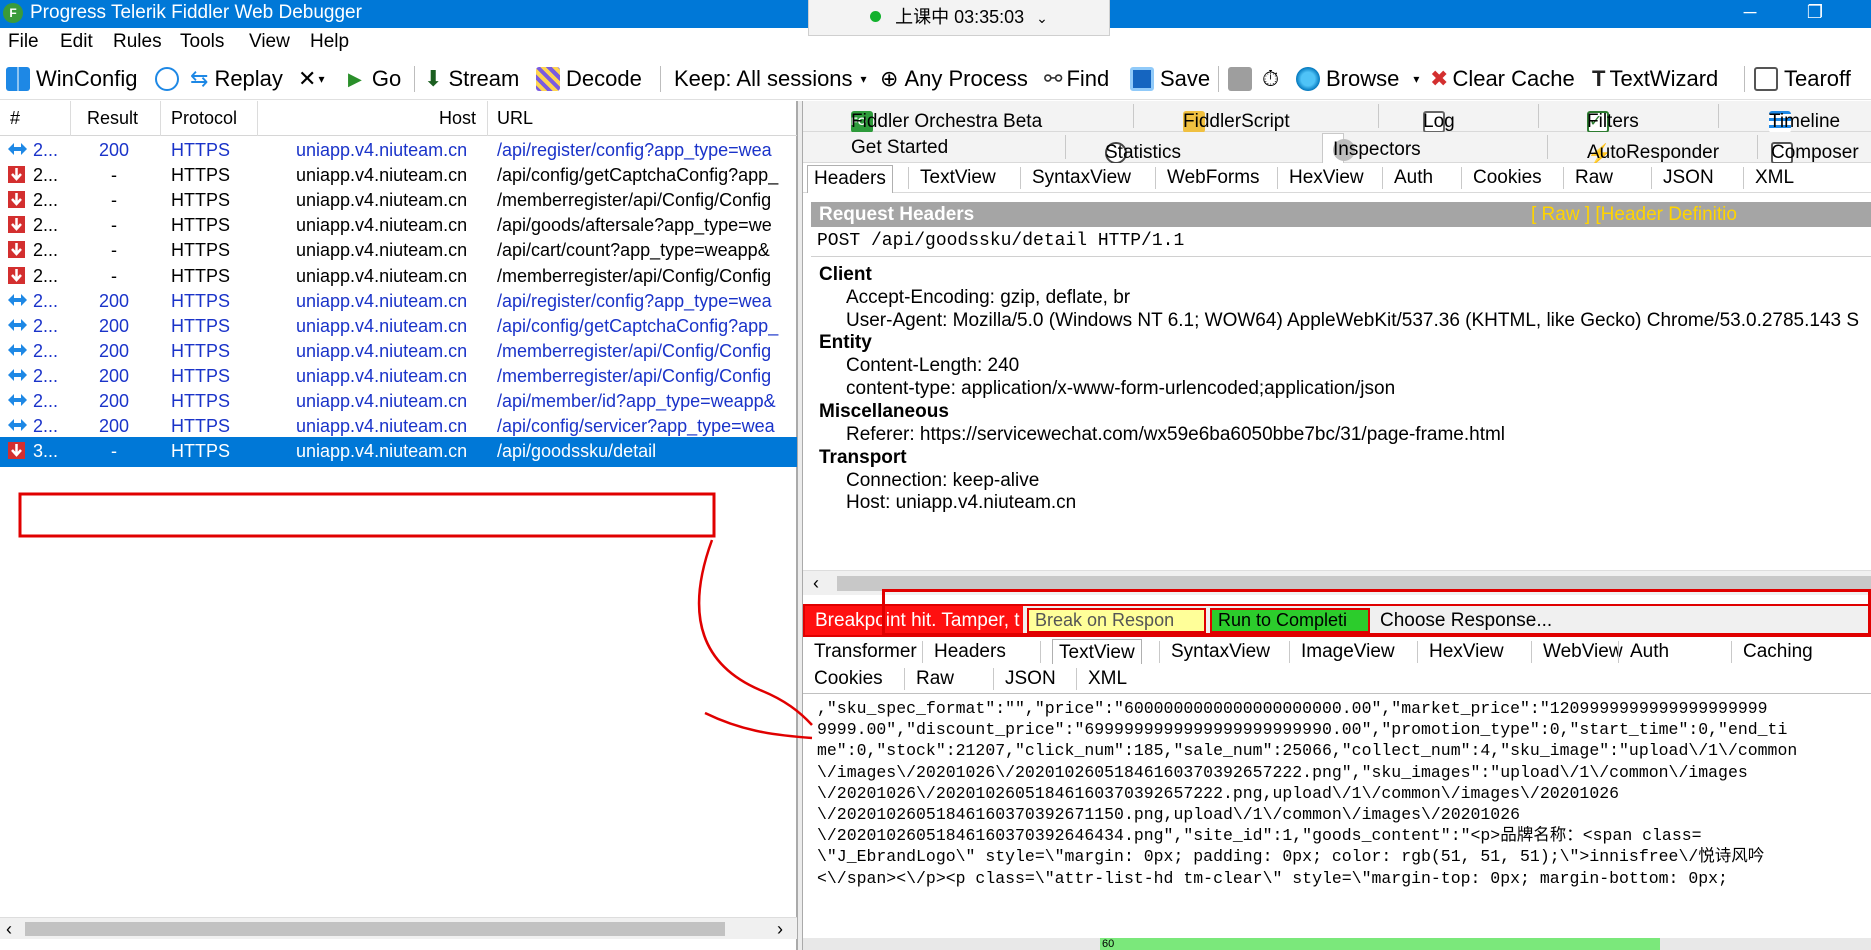  Describe the element at coordinates (988, 298) in the screenshot. I see `header-item: Accept-Encoding: gzip, deflate, br` at that location.